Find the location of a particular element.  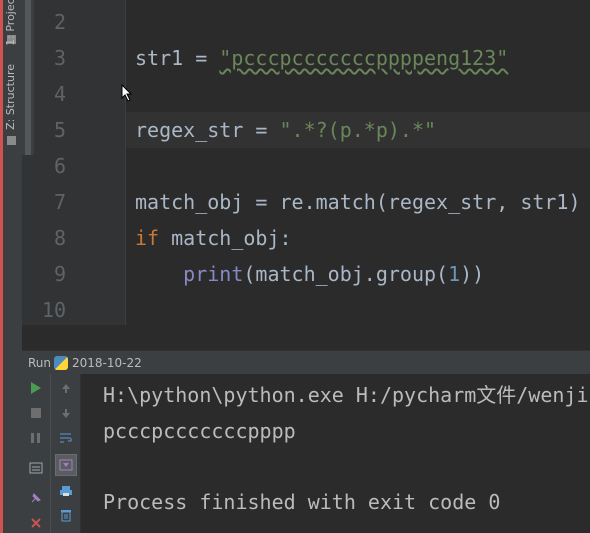

pause-icon is located at coordinates (36, 438).